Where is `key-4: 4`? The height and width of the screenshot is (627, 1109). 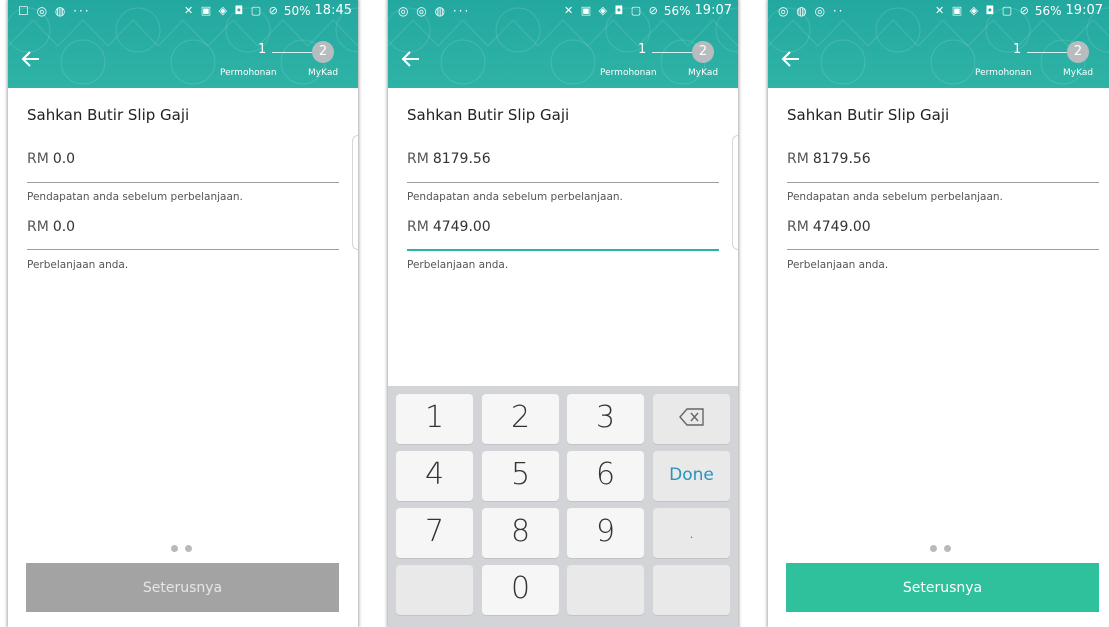
key-4: 4 is located at coordinates (434, 476).